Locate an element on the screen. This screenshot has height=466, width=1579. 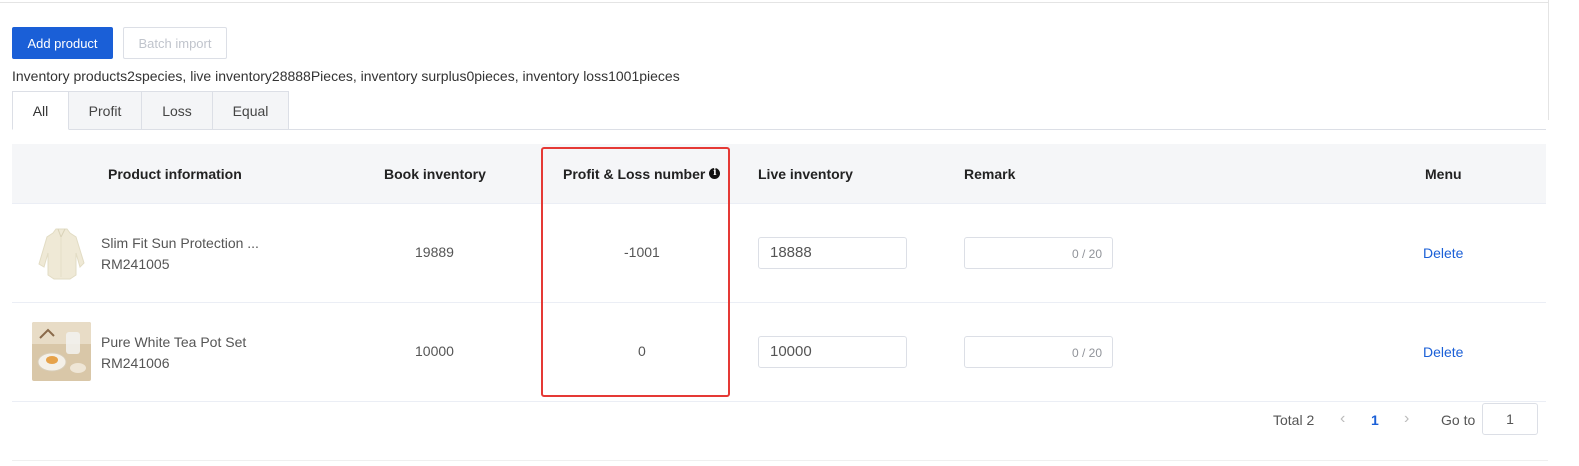
book-inventory-value: 10000 is located at coordinates (434, 351).